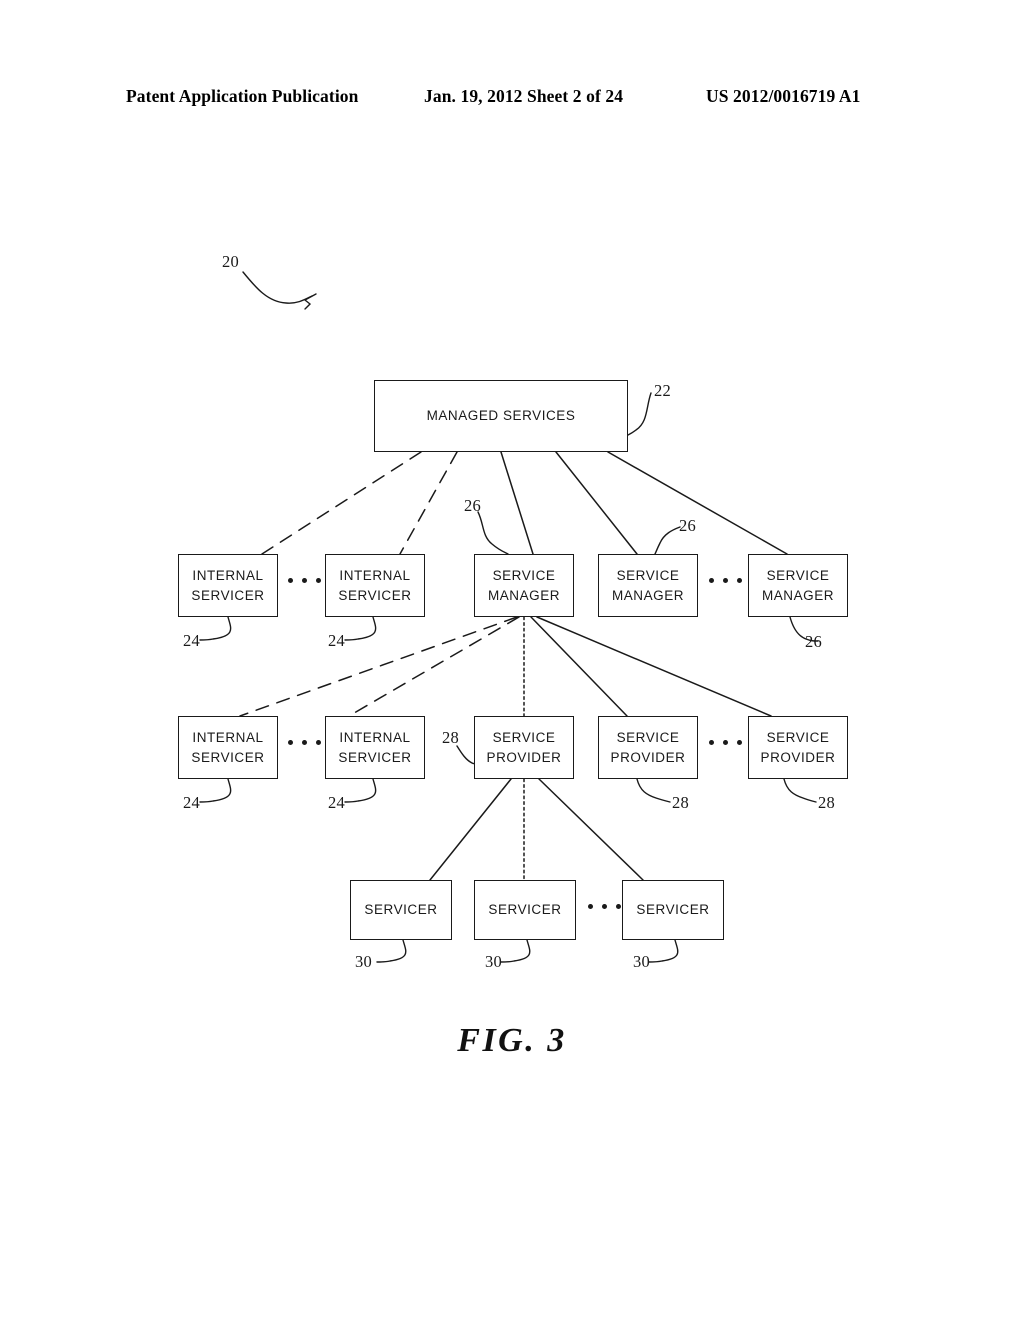  I want to click on ellipsis-servicer-row, so click(604, 906).